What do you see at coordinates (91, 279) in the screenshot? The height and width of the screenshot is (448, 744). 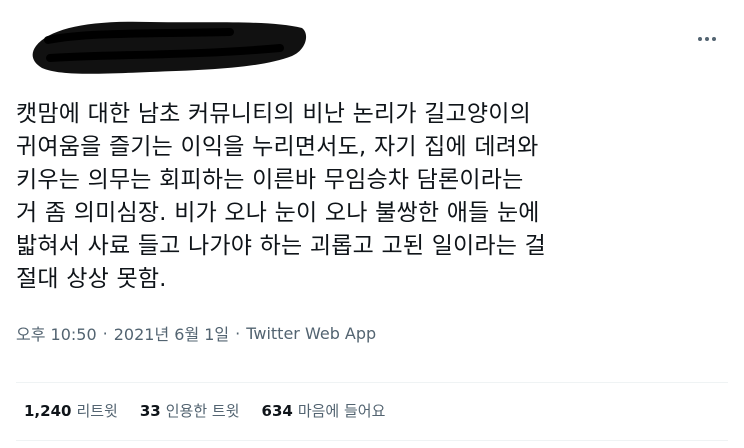 I see `tweet-text-line: 절대 상상 못함.` at bounding box center [91, 279].